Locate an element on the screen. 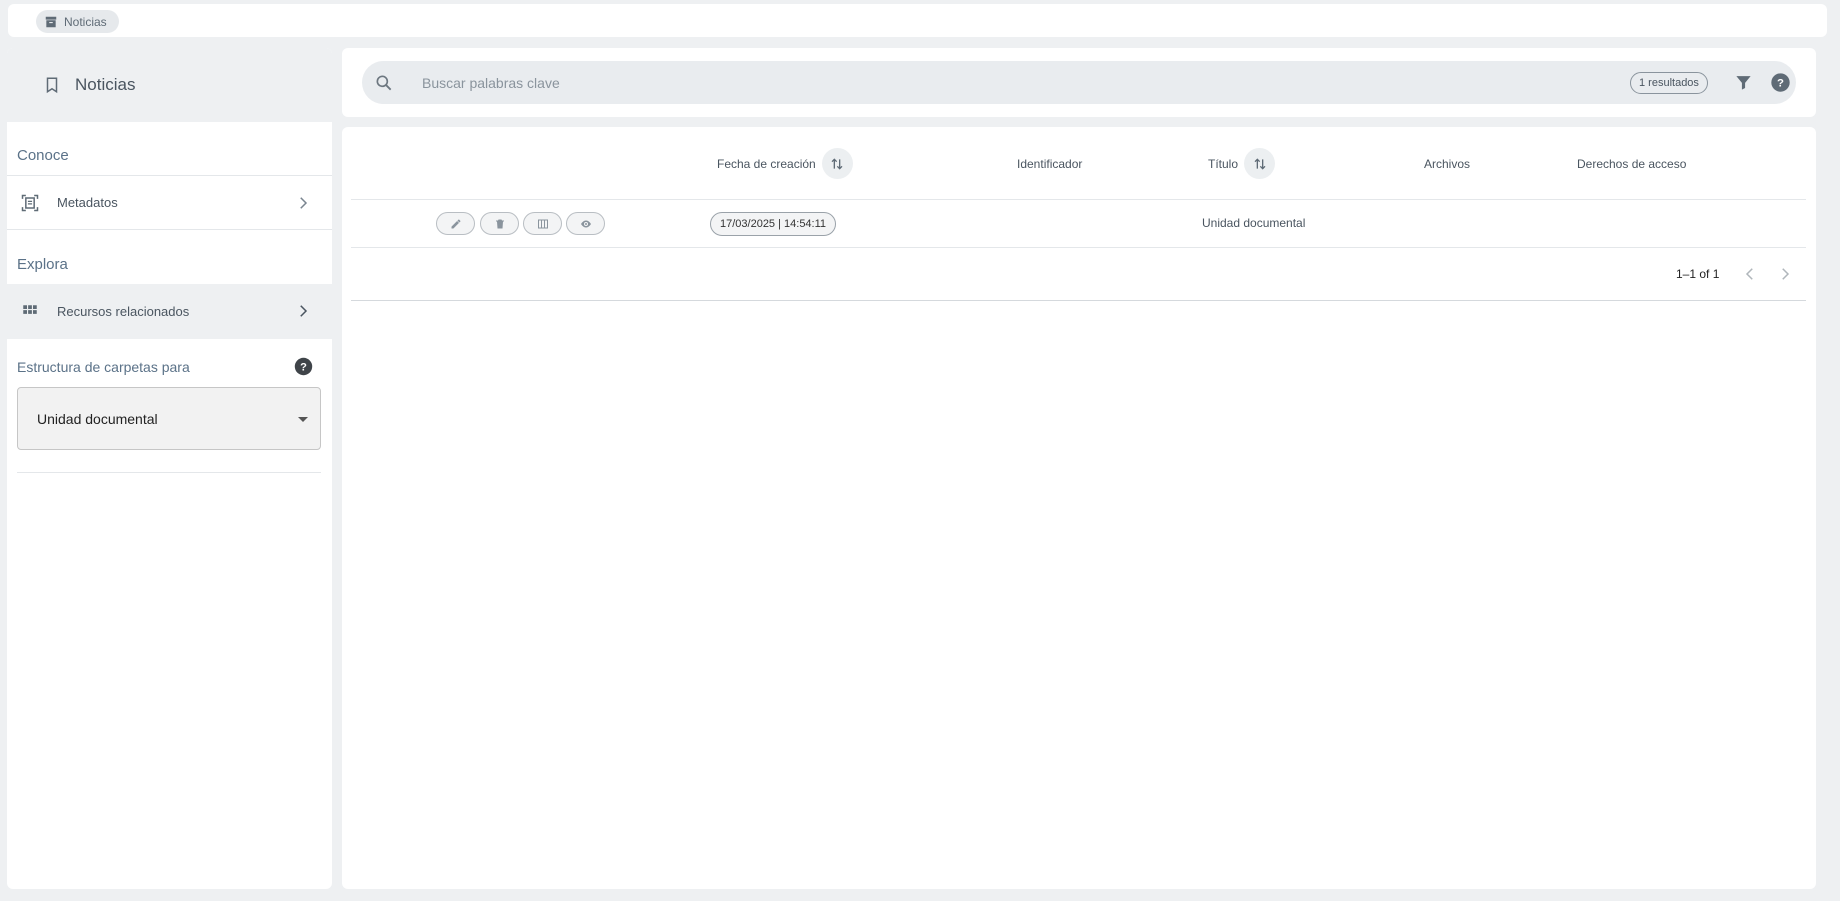 This screenshot has width=1840, height=901. column-header-label: Derechos de acceso is located at coordinates (1632, 163).